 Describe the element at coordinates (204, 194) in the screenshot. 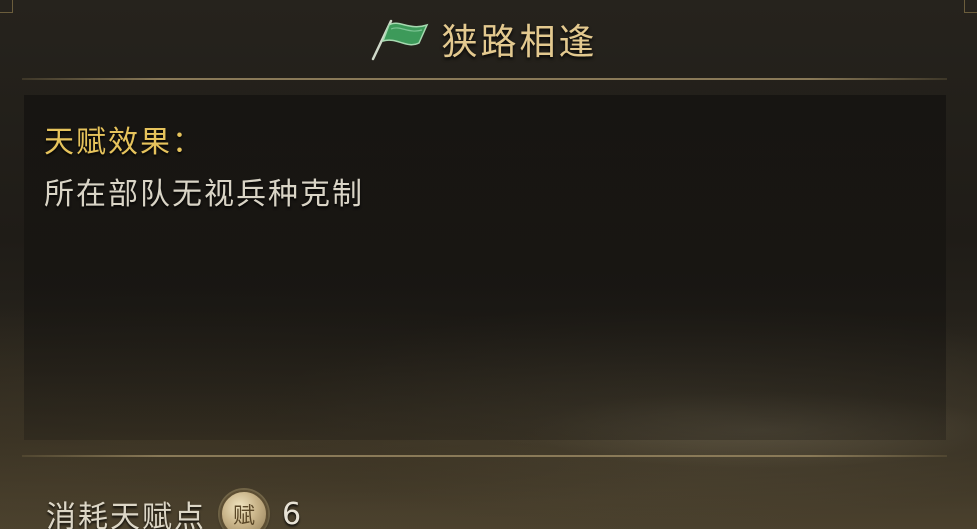

I see `effect-description: 所在部队无视兵种克制` at that location.